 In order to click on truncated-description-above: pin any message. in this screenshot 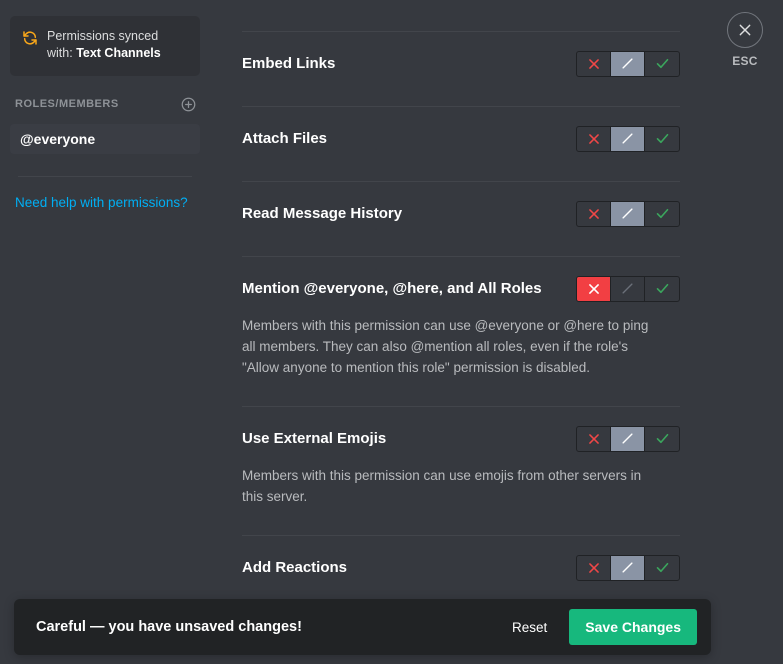, I will do `click(461, 2)`.